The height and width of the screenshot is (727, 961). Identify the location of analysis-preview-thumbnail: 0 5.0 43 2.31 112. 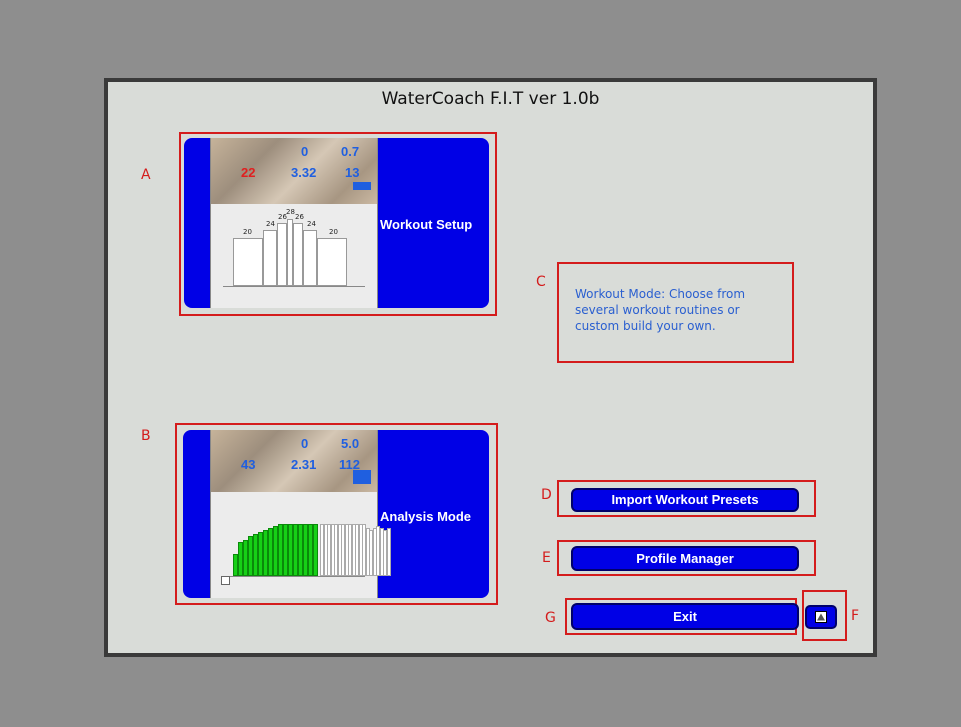
(300, 514).